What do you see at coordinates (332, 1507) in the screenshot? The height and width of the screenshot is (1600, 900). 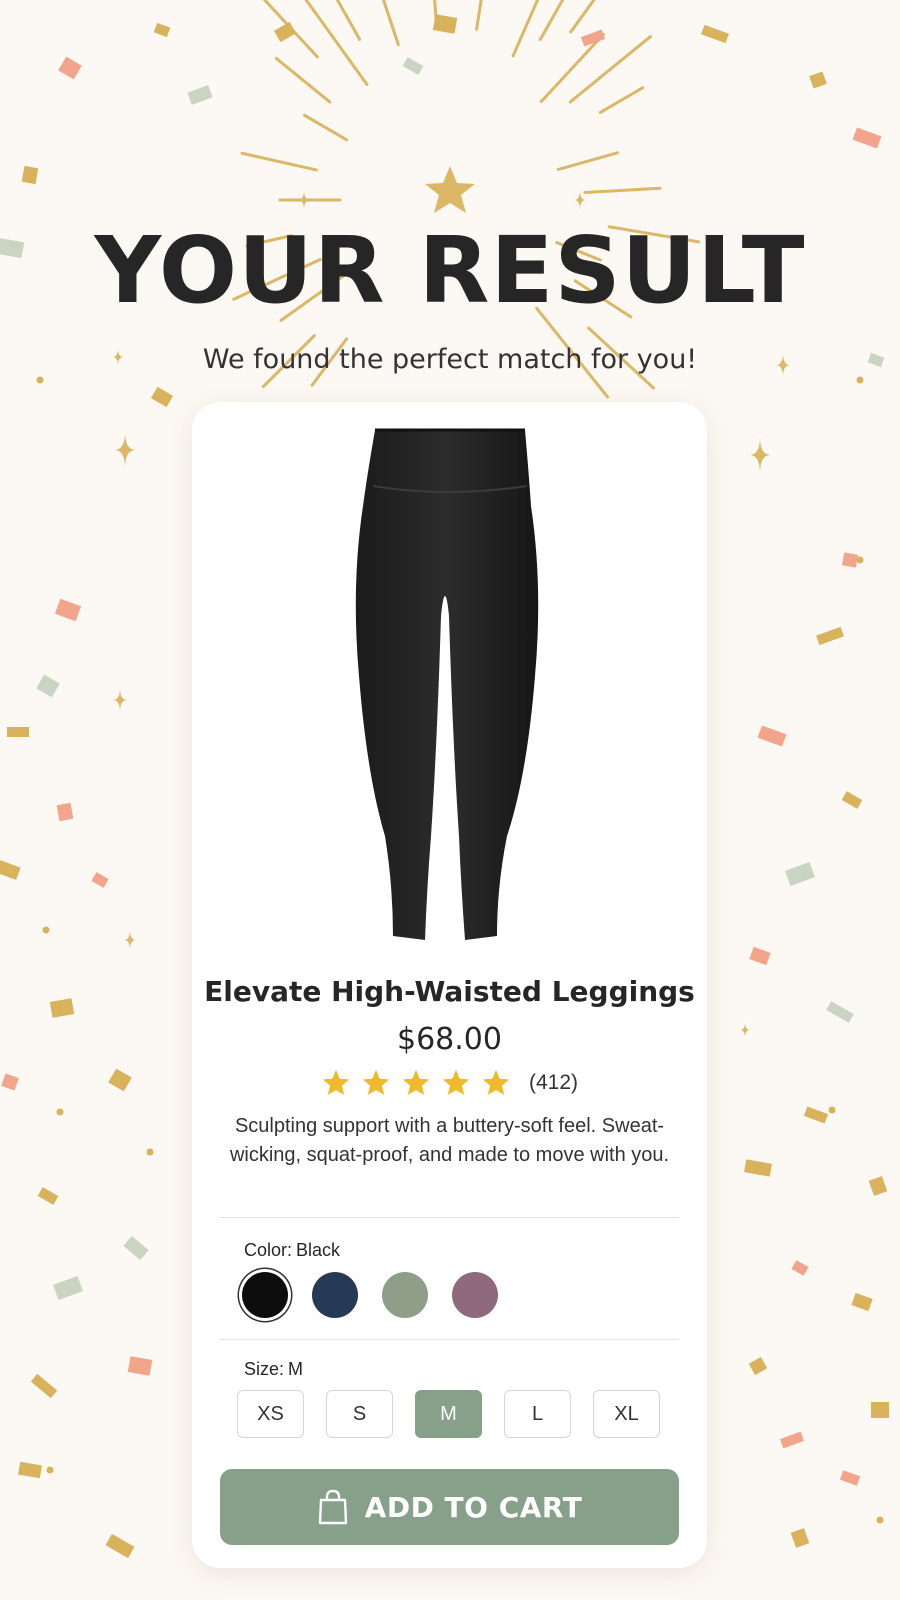 I see `shopping-bag-icon` at bounding box center [332, 1507].